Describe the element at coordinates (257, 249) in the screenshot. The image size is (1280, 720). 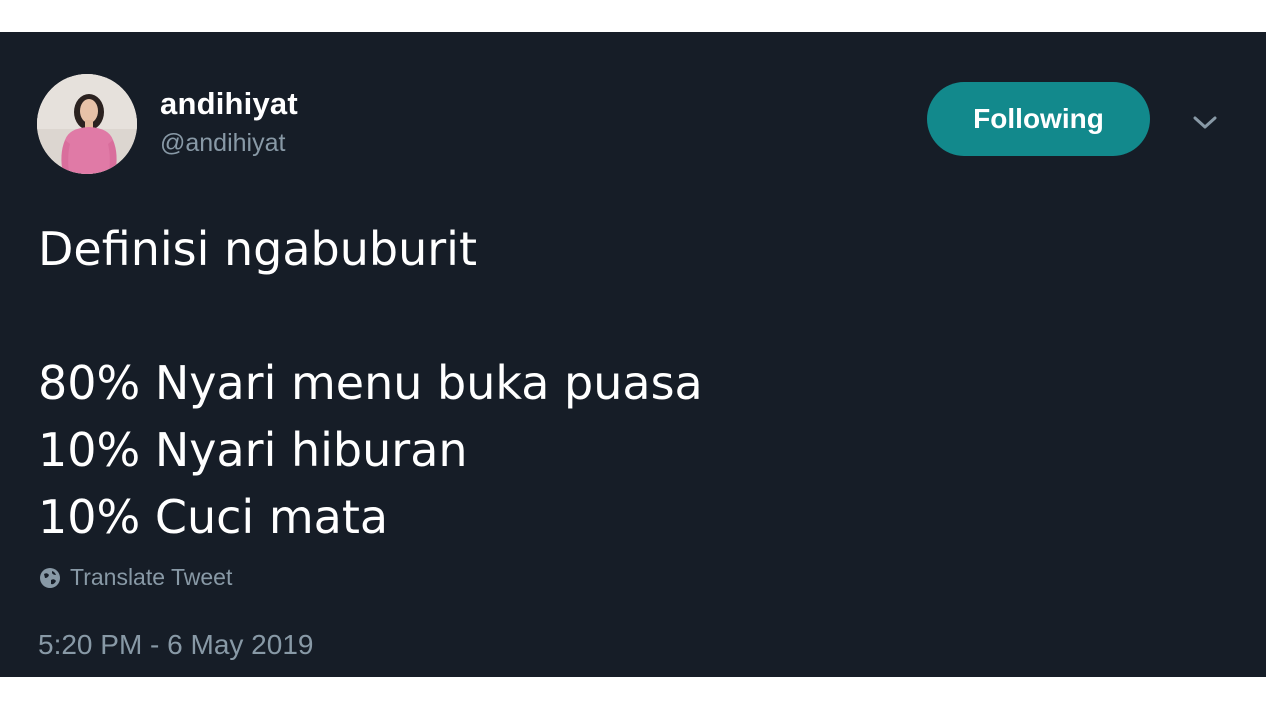
I see `tweet-line: Definisi ngabuburit` at that location.